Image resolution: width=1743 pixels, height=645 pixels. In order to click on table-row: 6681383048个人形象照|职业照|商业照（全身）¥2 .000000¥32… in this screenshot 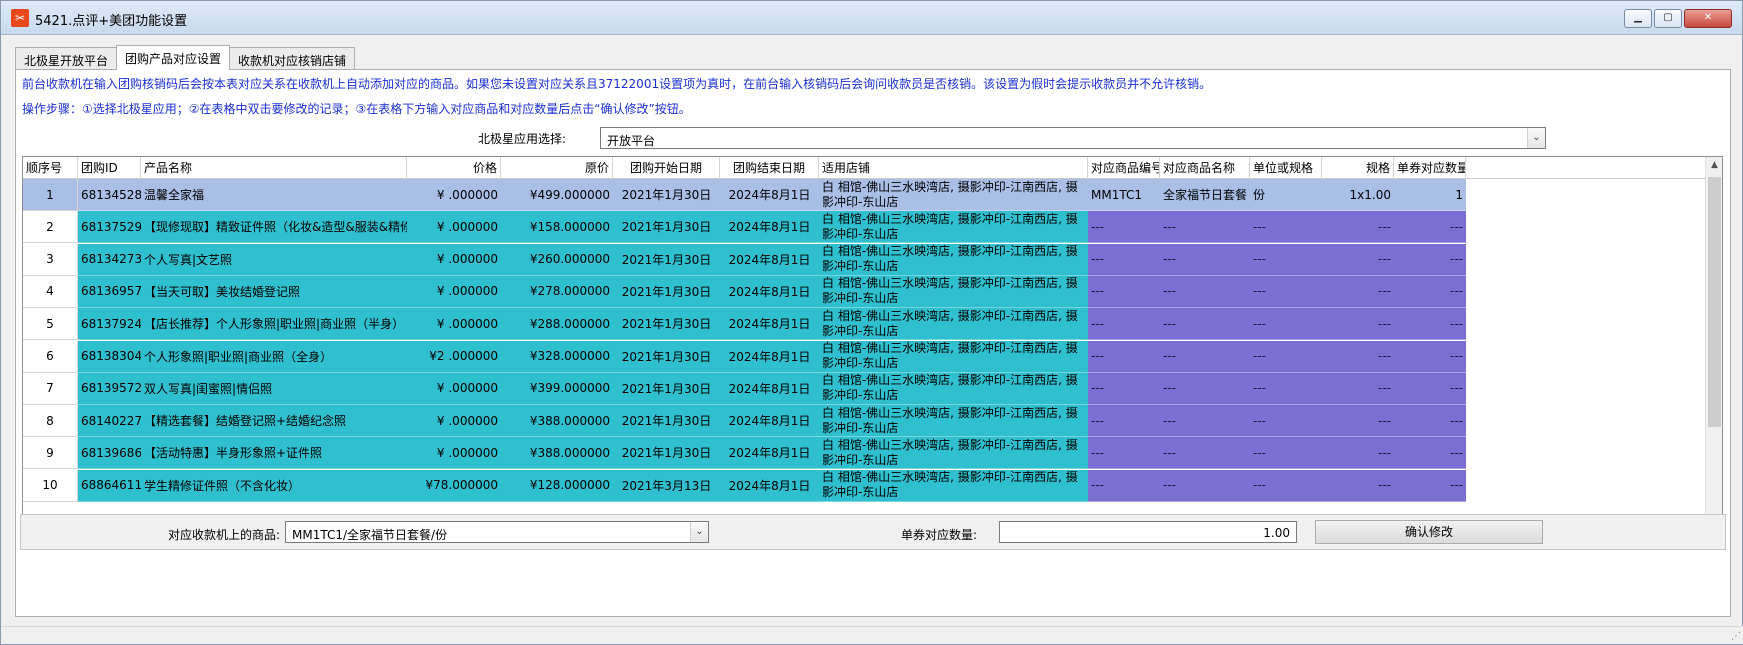, I will do `click(864, 356)`.